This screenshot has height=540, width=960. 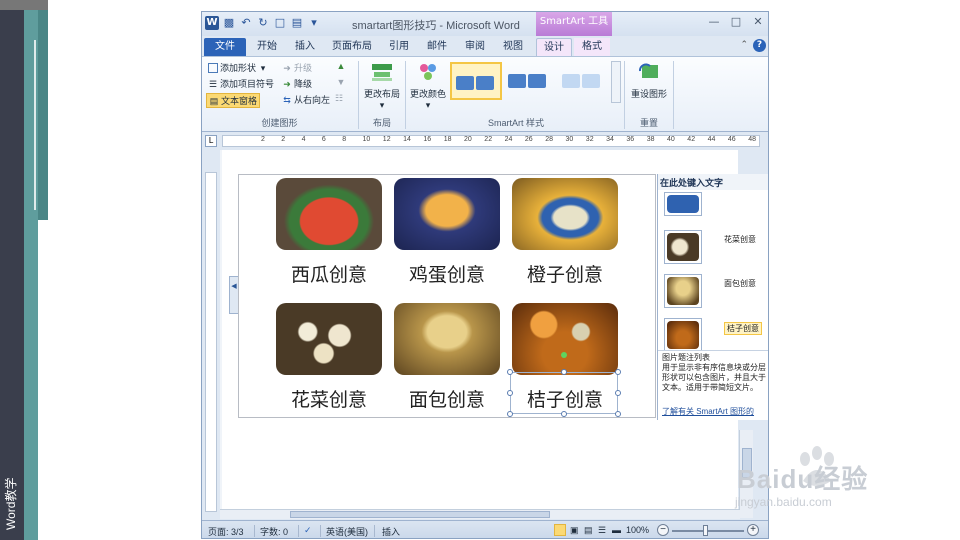 What do you see at coordinates (743, 328) in the screenshot?
I see `text-pane-bullet: 桔子创意` at bounding box center [743, 328].